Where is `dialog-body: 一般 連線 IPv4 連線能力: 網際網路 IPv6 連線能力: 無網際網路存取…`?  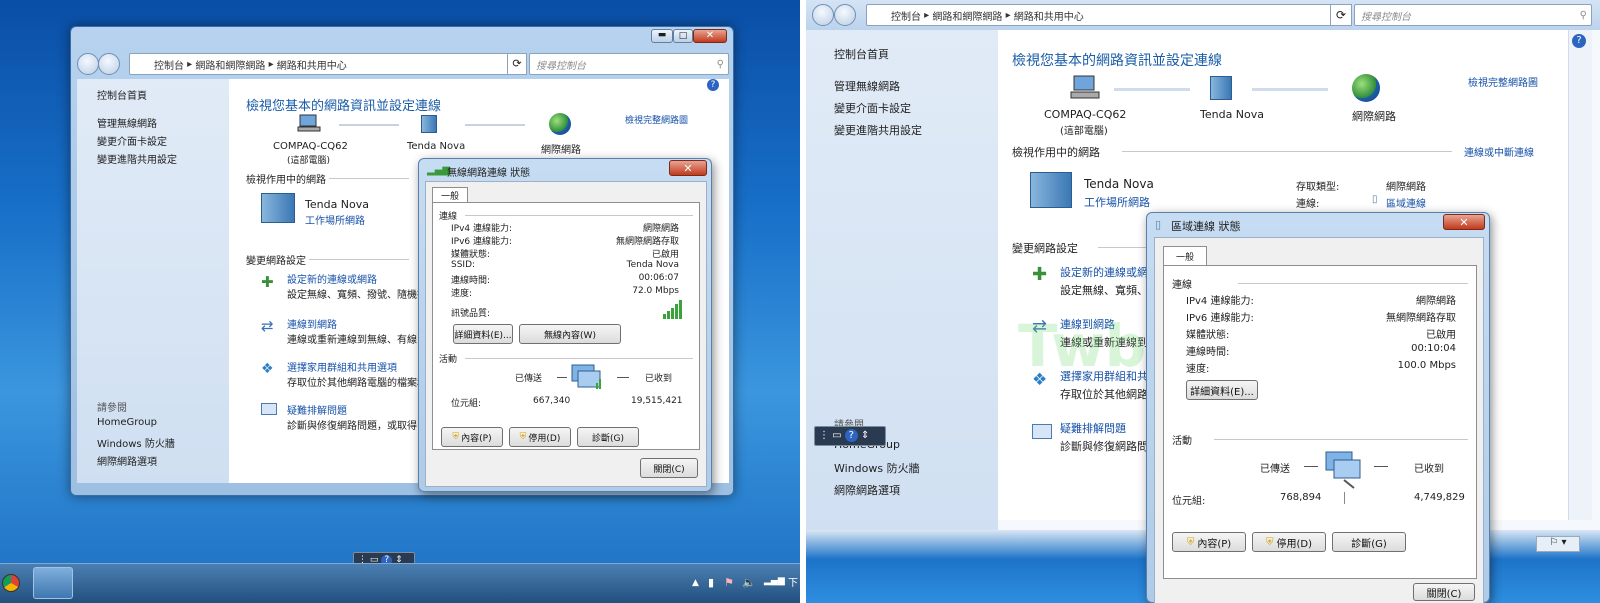
dialog-body: 一般 連線 IPv4 連線能力: 網際網路 IPv6 連線能力: 無網際網路存取… is located at coordinates (566, 334).